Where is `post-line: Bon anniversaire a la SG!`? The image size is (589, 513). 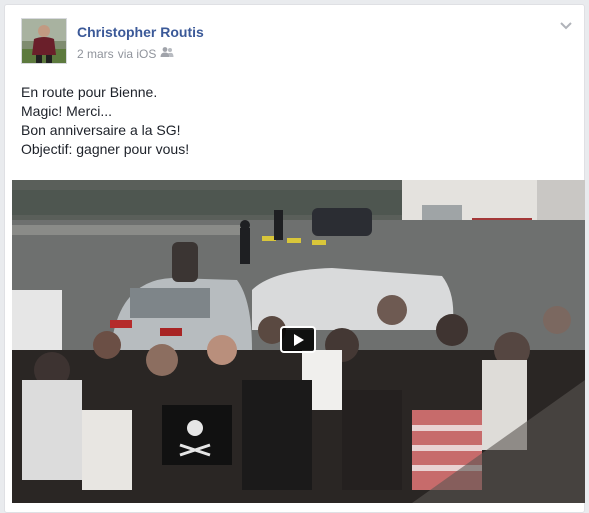 post-line: Bon anniversaire a la SG! is located at coordinates (101, 130).